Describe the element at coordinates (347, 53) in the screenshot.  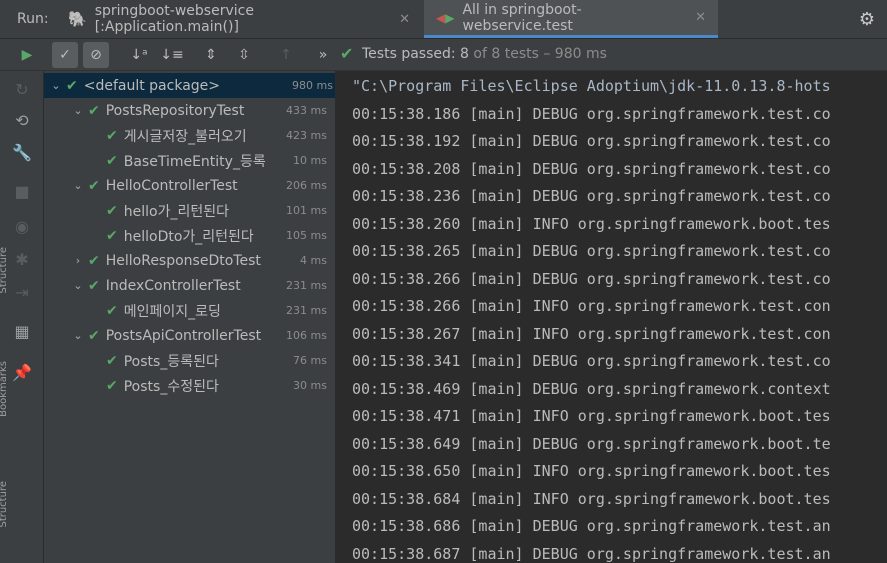
I see `tests-passed-icon: ✔` at that location.